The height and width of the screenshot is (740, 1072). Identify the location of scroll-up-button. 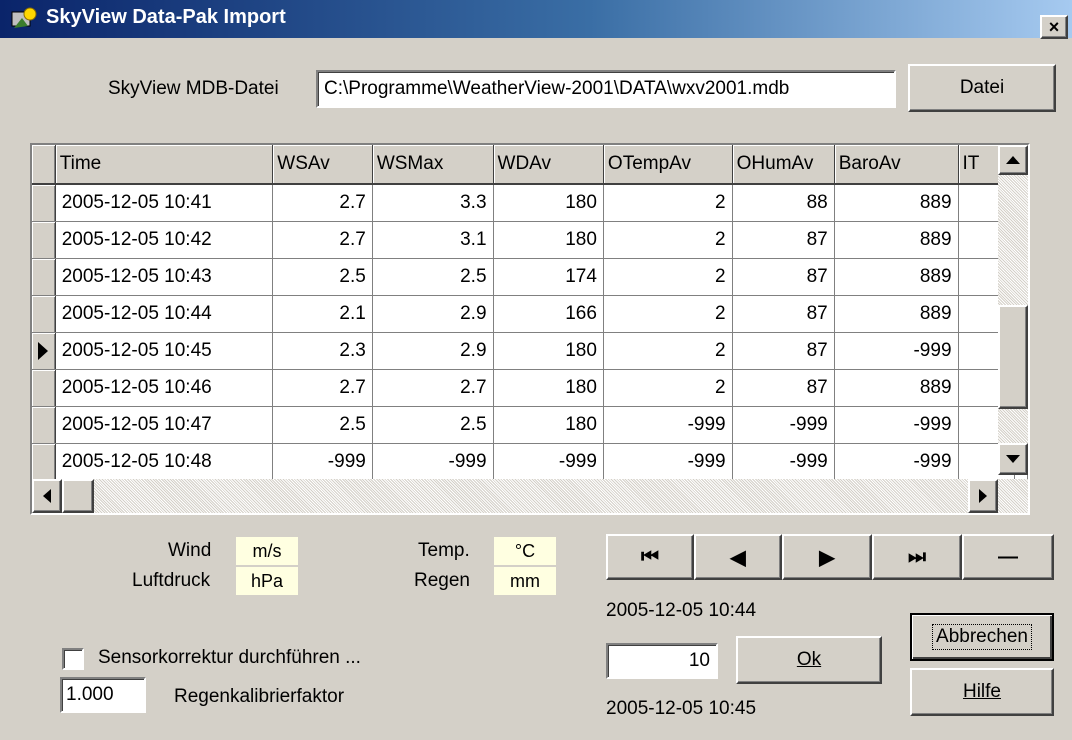
(1013, 160).